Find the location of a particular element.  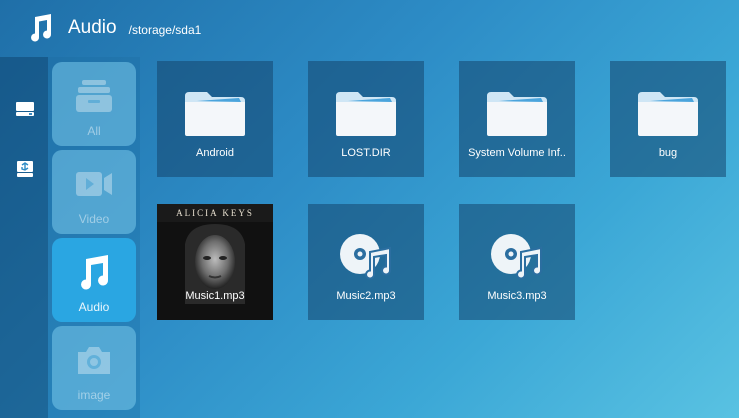

folder-item: Android is located at coordinates (215, 119).